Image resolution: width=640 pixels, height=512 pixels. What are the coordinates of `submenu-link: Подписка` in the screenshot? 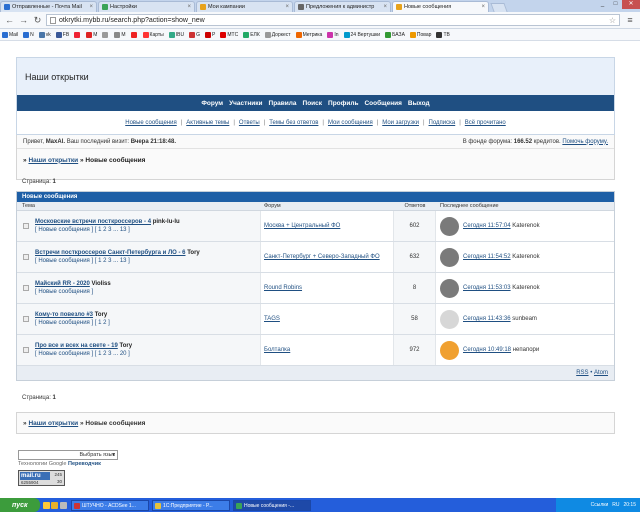 It's located at (442, 123).